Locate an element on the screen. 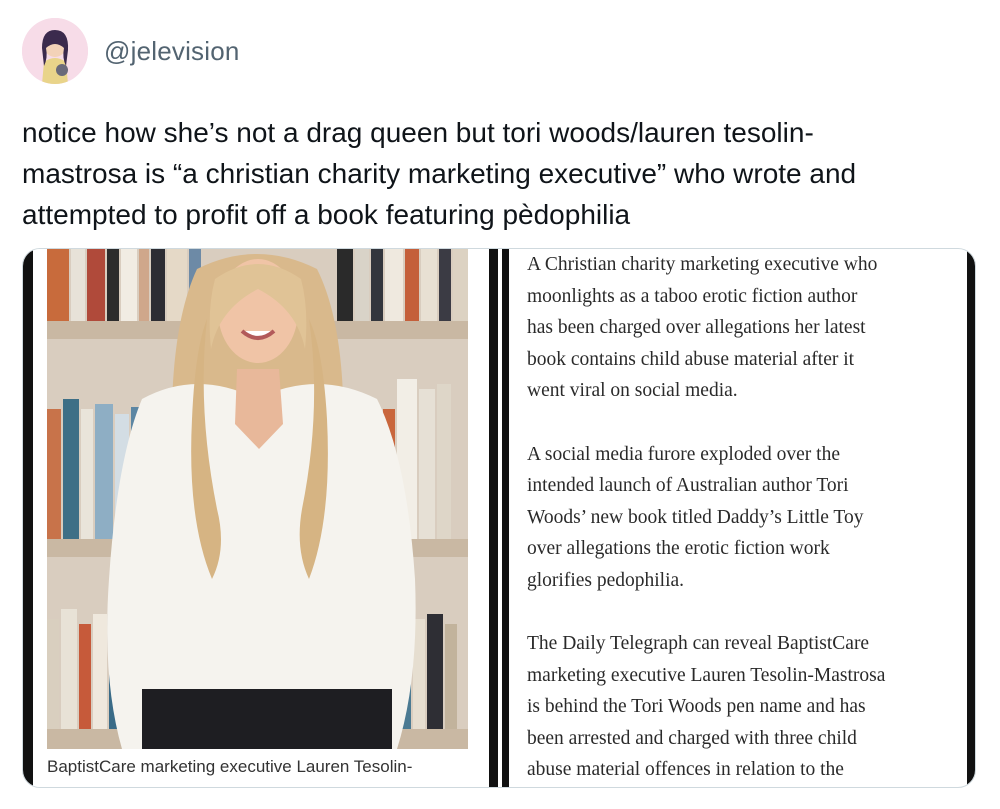  tweet-header: @jelevision is located at coordinates (131, 51).